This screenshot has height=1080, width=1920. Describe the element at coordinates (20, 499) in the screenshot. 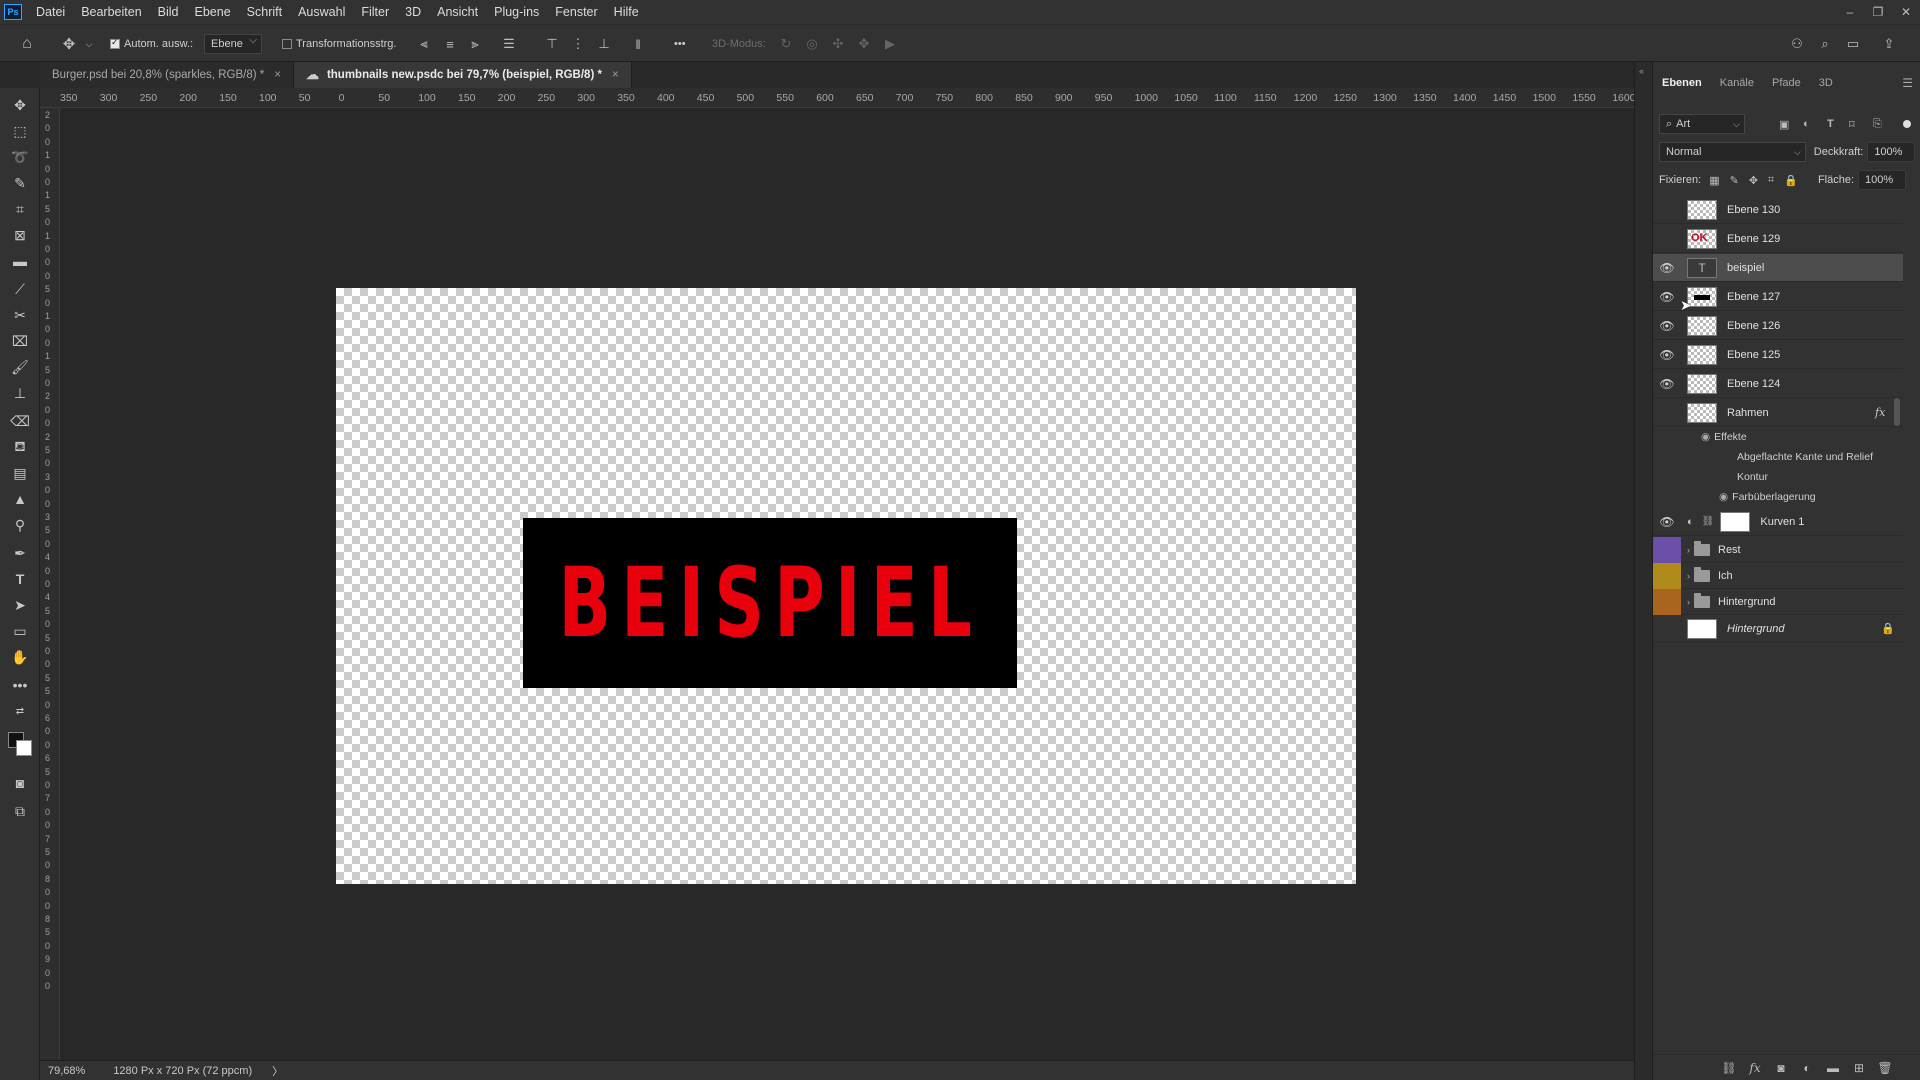

I see `sharpen-tool-icon: ▲` at that location.